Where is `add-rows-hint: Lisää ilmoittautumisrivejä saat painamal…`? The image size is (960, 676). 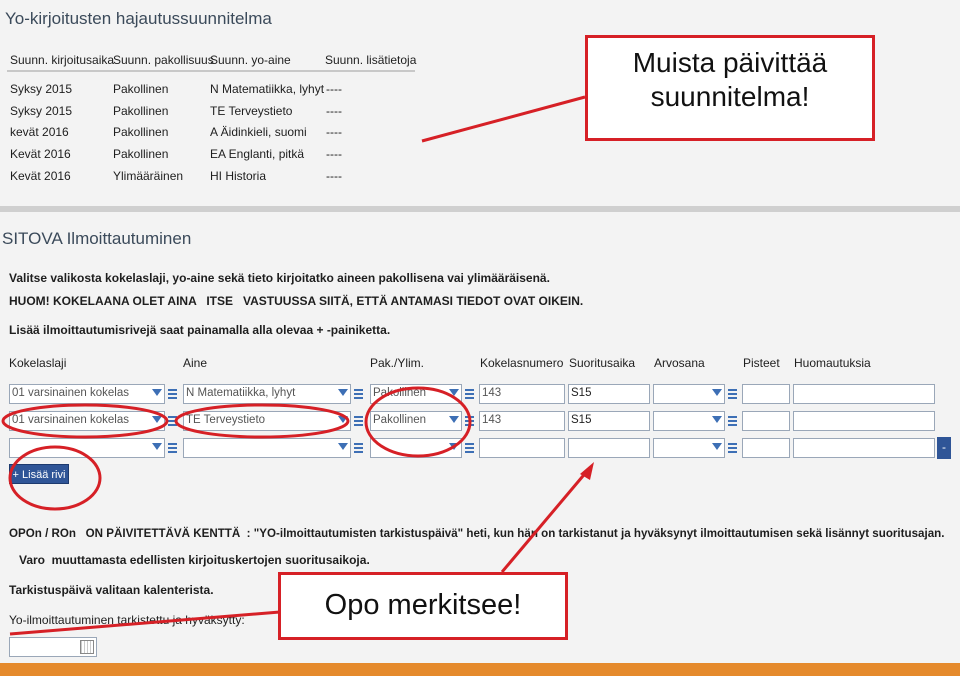 add-rows-hint: Lisää ilmoittautumisrivejä saat painamal… is located at coordinates (200, 330).